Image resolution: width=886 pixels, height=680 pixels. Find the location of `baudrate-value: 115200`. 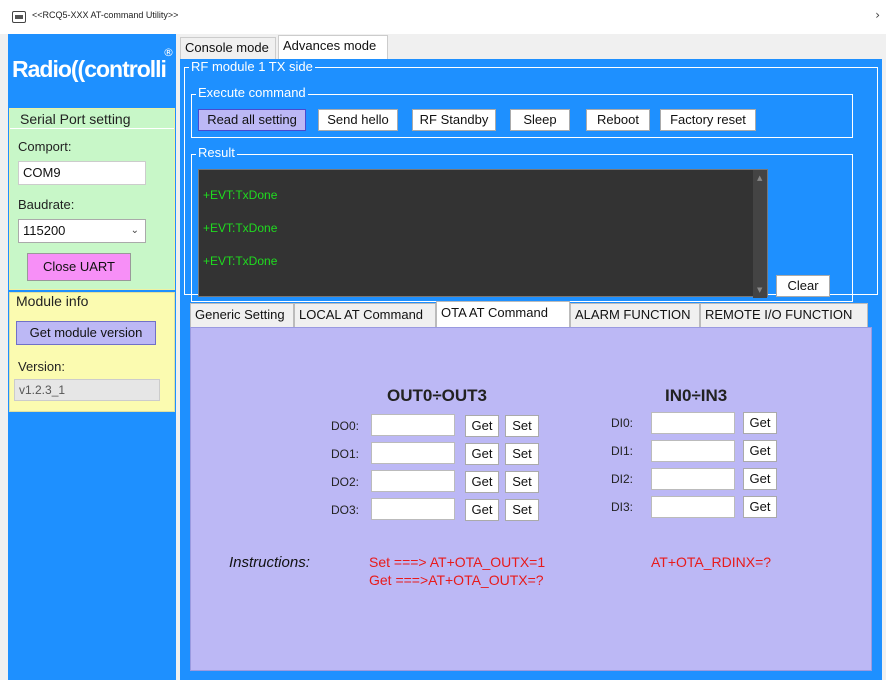

baudrate-value: 115200 is located at coordinates (44, 230).